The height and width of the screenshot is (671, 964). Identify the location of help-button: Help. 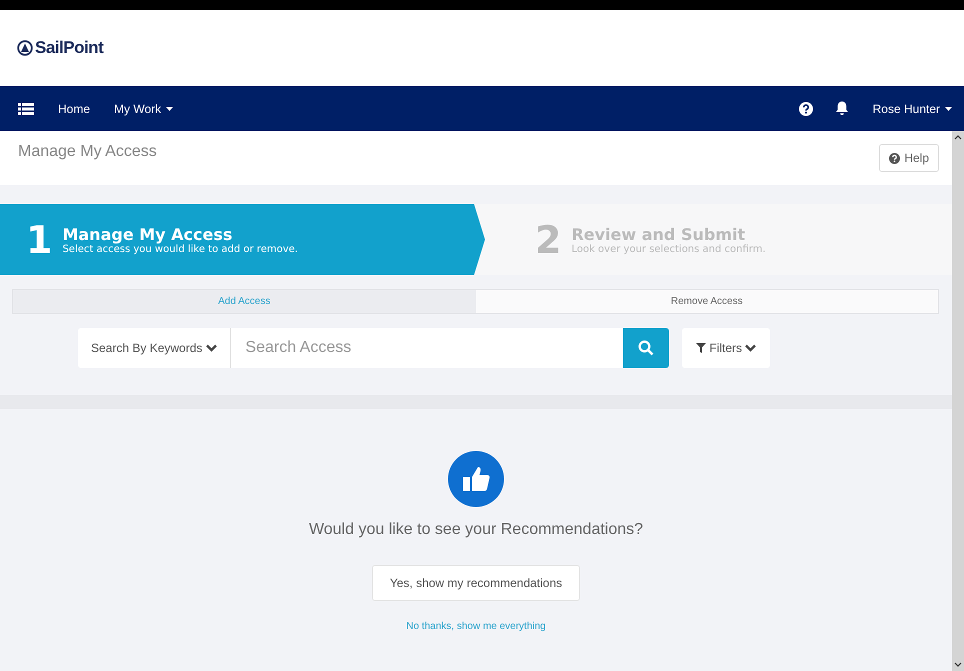
(909, 158).